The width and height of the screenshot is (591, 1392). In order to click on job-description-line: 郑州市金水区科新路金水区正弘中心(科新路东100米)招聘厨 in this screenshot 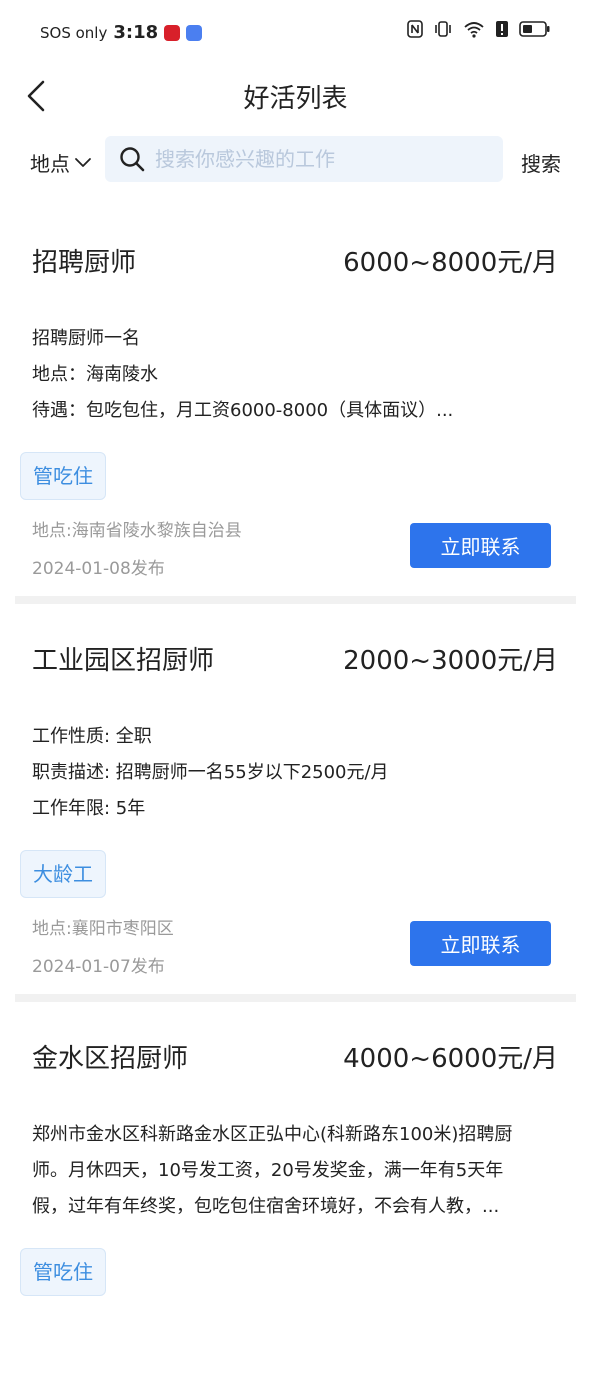, I will do `click(272, 1134)`.